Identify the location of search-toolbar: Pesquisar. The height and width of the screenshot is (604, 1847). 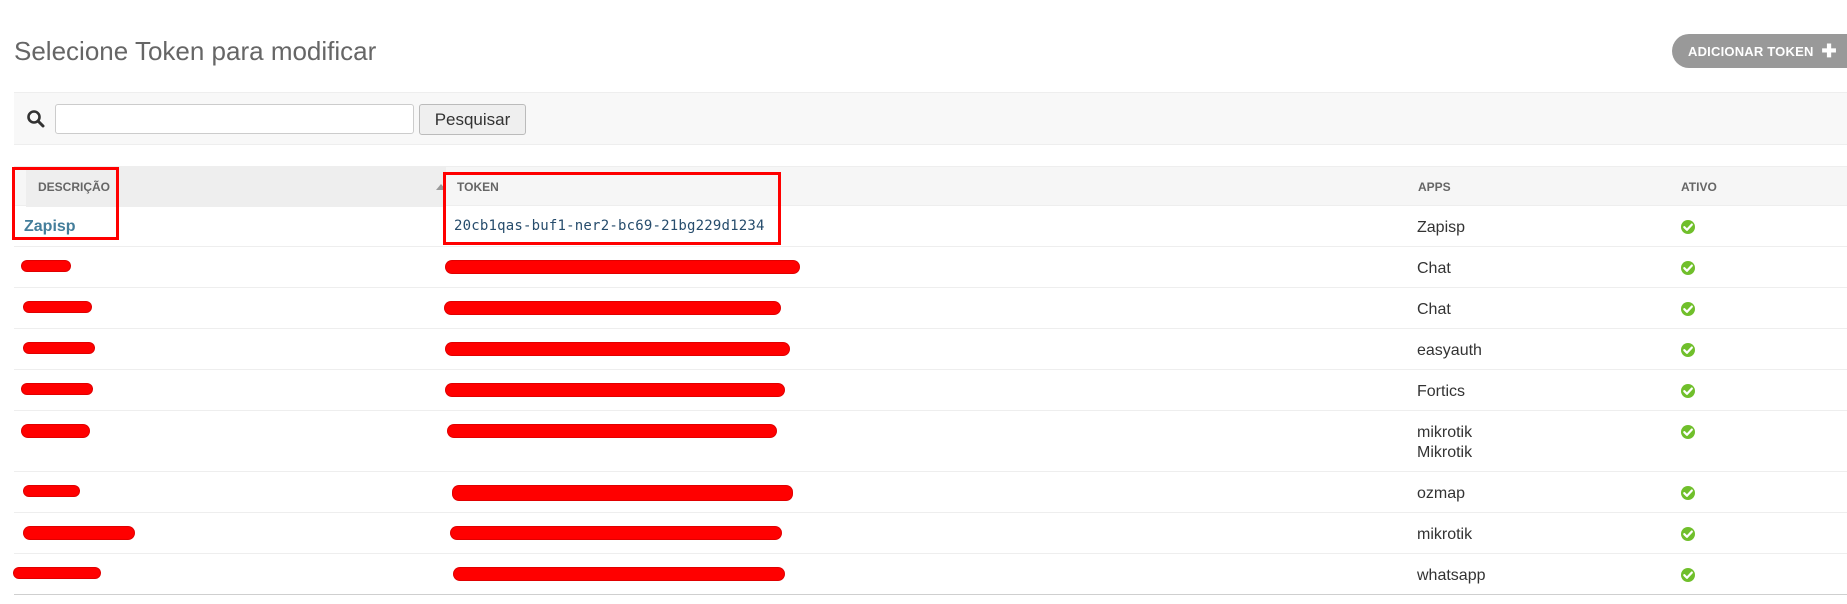
(930, 118).